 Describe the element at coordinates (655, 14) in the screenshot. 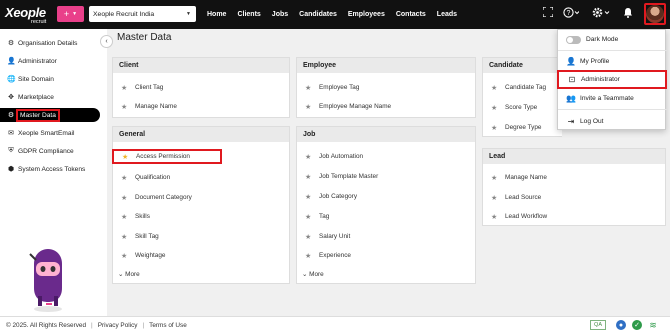

I see `user-avatar-button` at that location.